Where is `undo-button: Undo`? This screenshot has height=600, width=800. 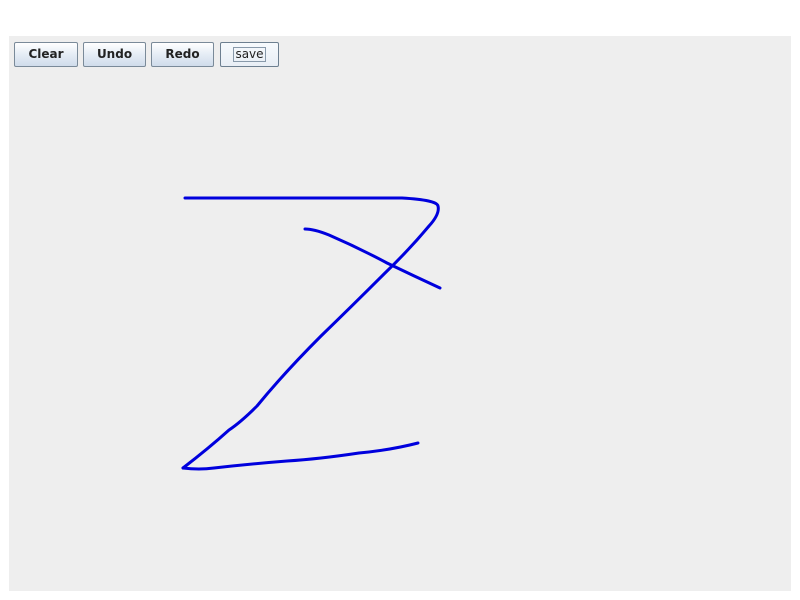 undo-button: Undo is located at coordinates (114, 54).